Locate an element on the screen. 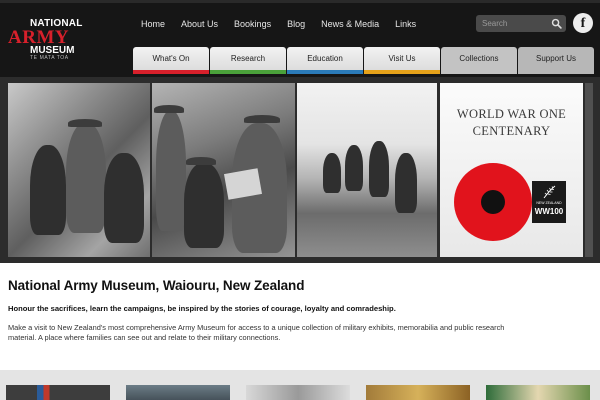 The height and width of the screenshot is (400, 600). hero-photo-soldiers-trench is located at coordinates (79, 170).